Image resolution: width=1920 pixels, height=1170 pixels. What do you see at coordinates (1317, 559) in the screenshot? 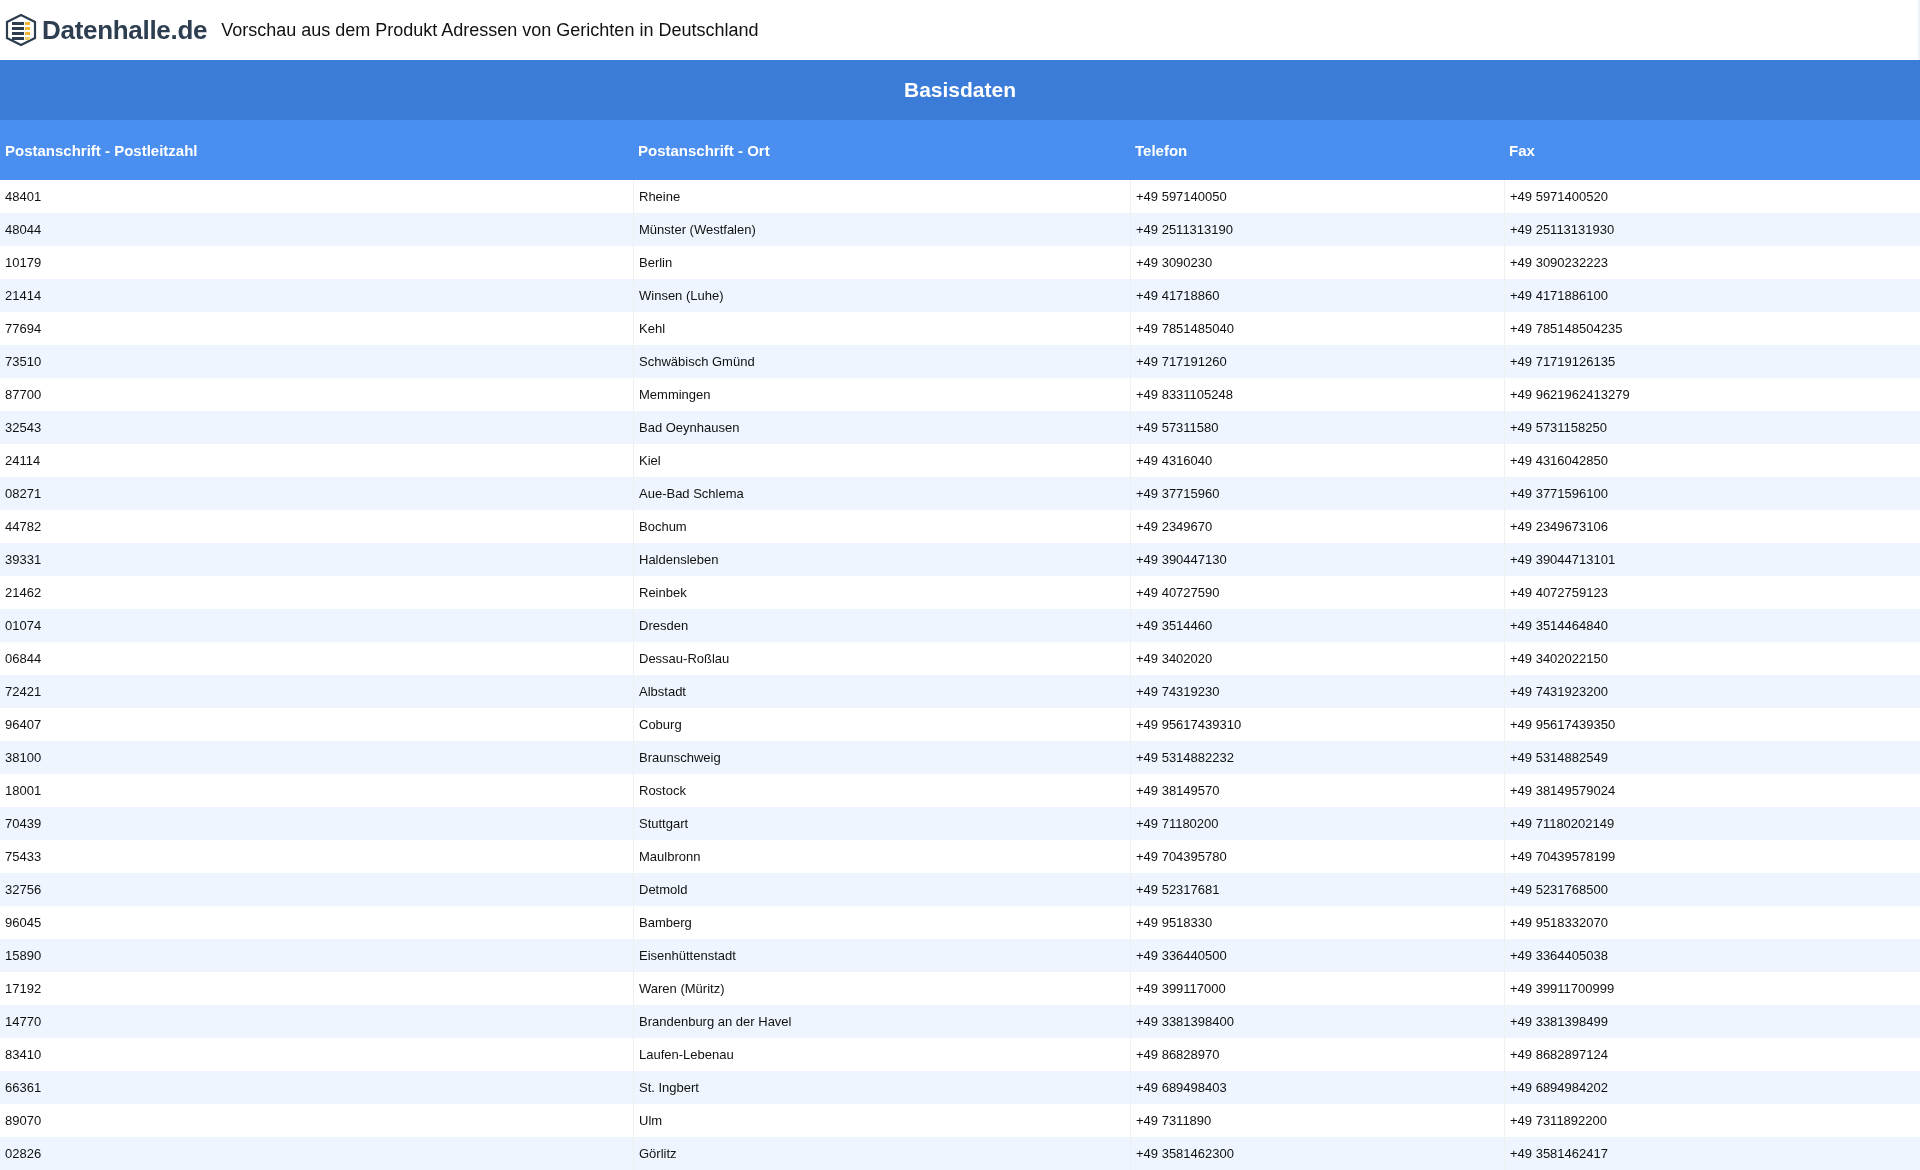
I see `table-cell: +49 390447130` at bounding box center [1317, 559].